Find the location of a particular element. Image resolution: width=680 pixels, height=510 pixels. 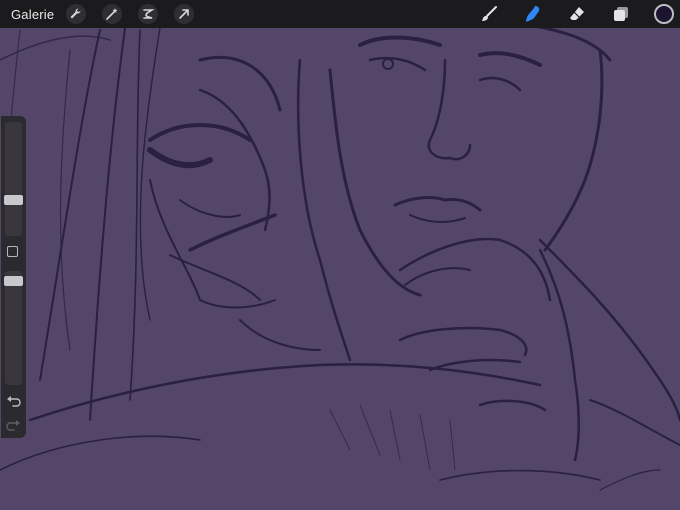

smudge-icon is located at coordinates (533, 14).